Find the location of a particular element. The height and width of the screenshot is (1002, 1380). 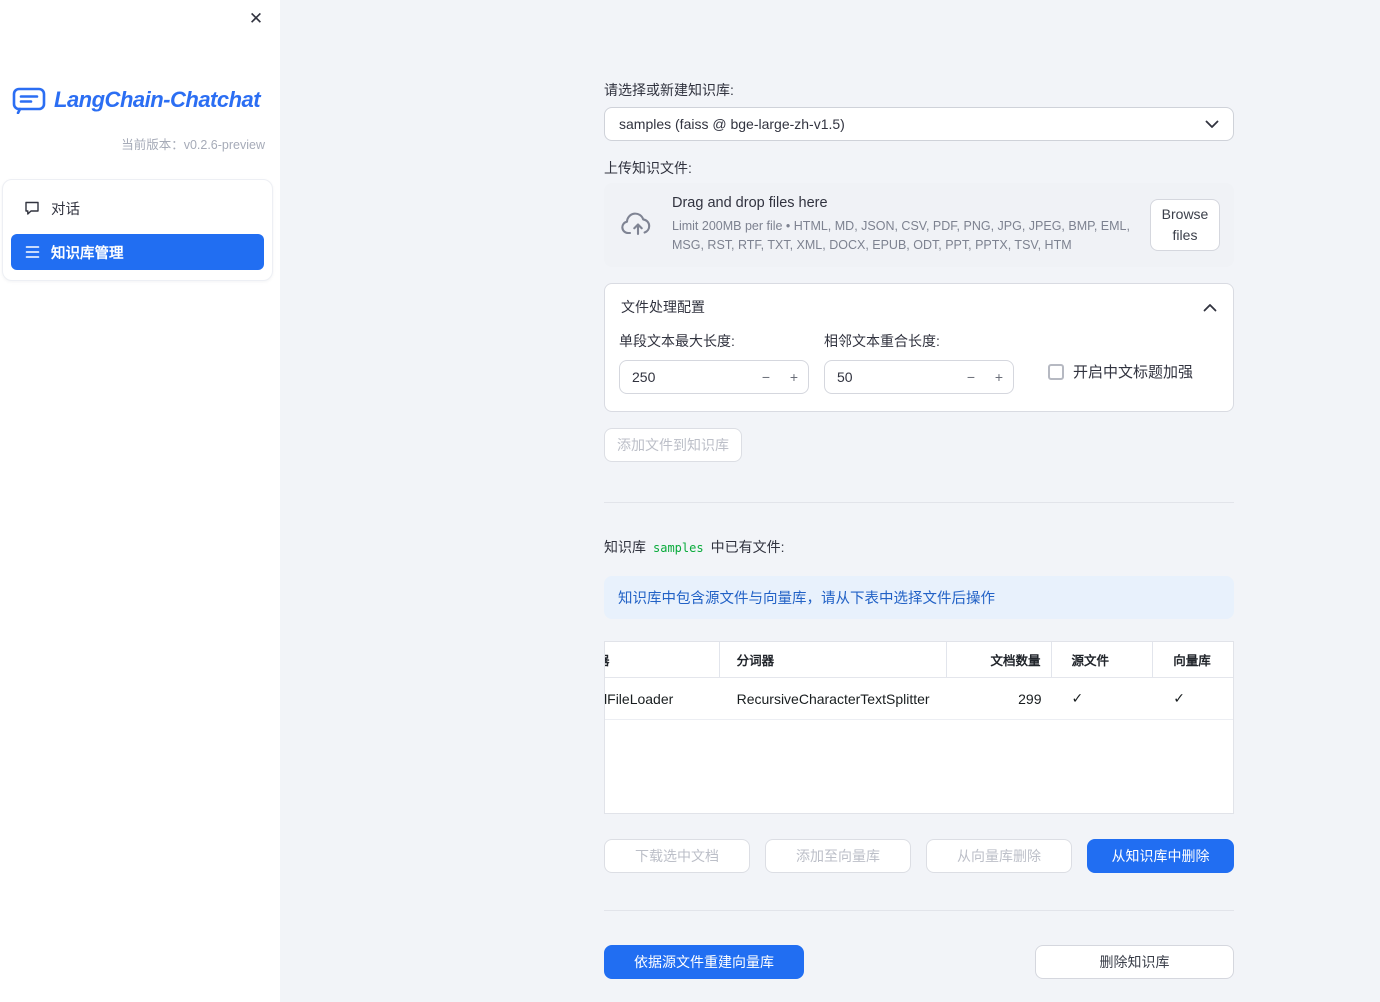

cell-doc-count: 299 is located at coordinates (1030, 698).